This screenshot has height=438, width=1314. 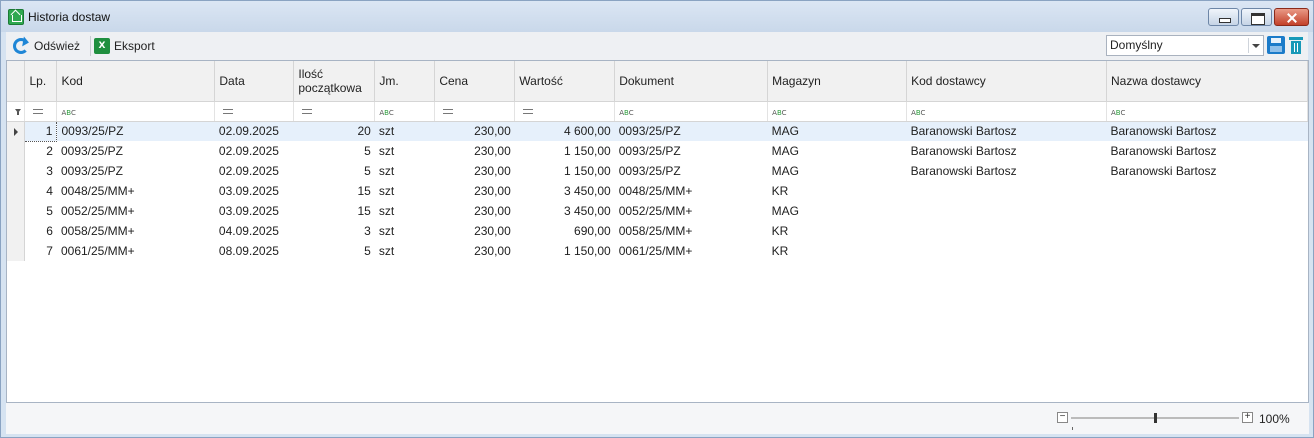 I want to click on column-header-jm: Jm., so click(x=405, y=81).